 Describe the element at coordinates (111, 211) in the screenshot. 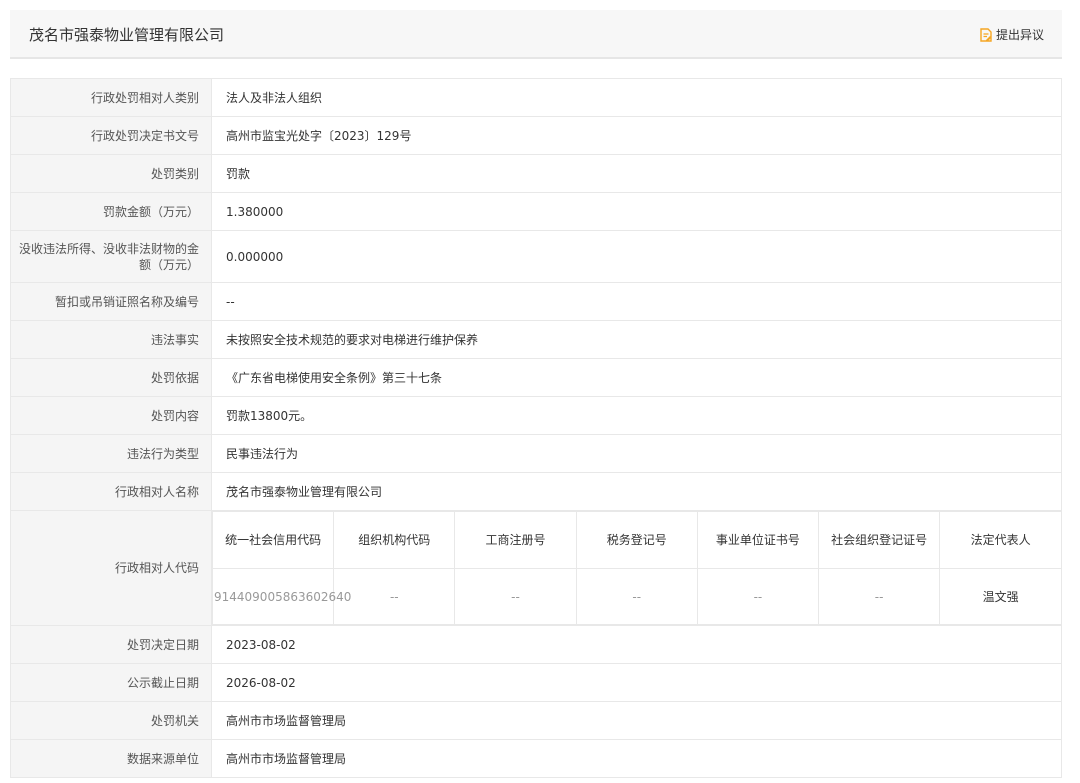

I see `field-label: 罚款金额（万元）` at that location.